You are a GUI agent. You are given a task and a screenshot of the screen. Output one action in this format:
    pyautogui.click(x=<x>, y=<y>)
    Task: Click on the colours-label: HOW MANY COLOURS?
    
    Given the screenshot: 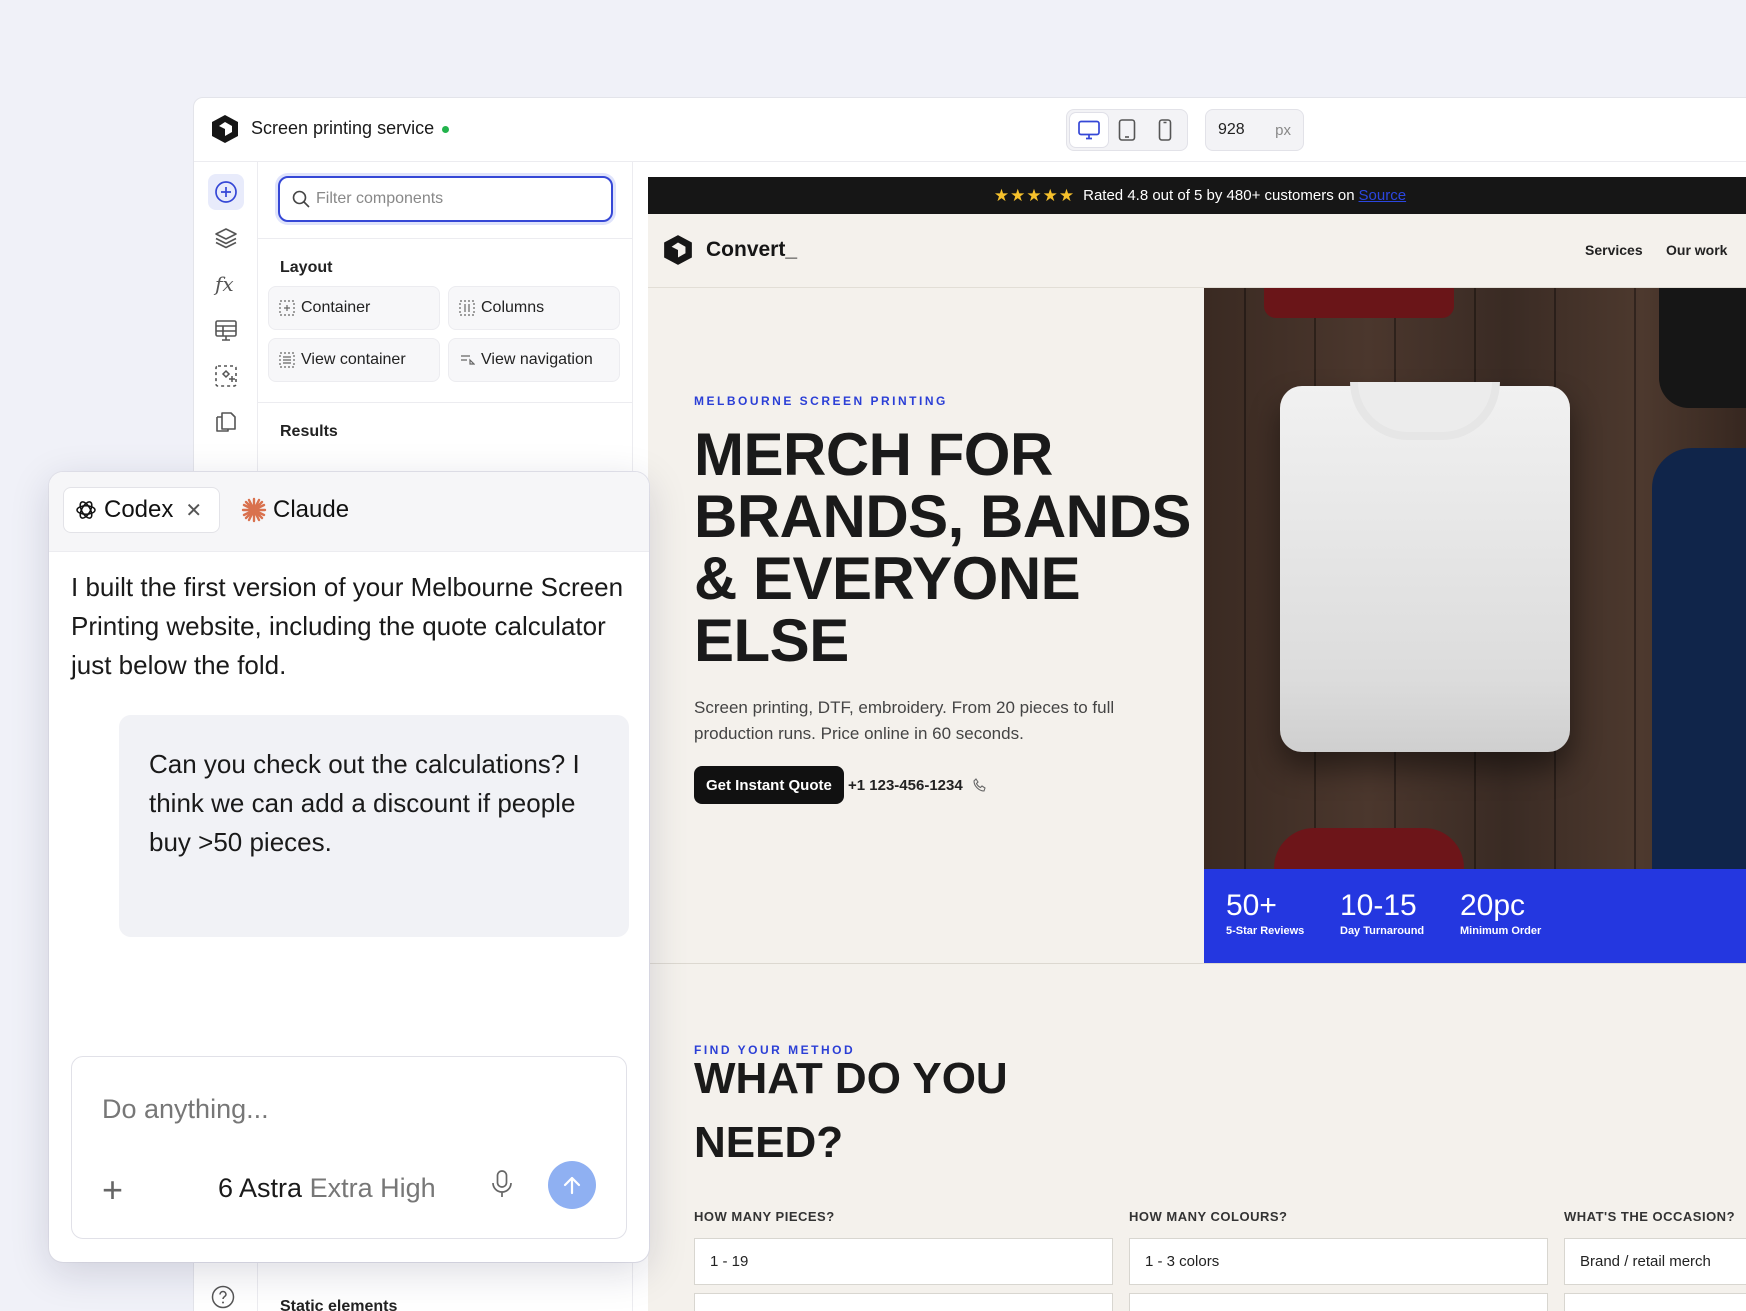 What is the action you would take?
    pyautogui.click(x=1208, y=1216)
    